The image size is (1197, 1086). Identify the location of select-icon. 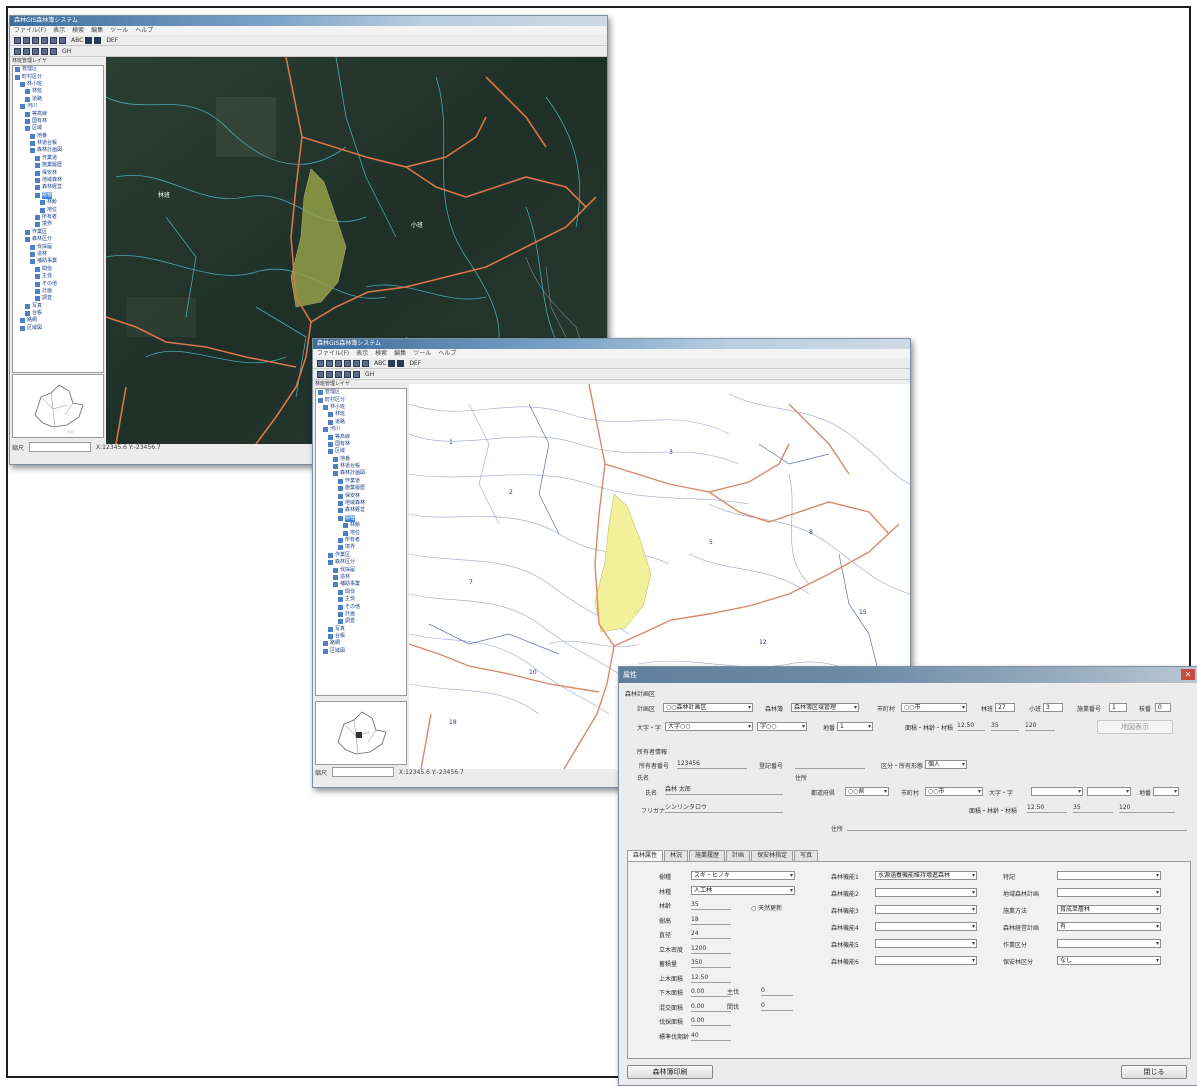
(44, 40).